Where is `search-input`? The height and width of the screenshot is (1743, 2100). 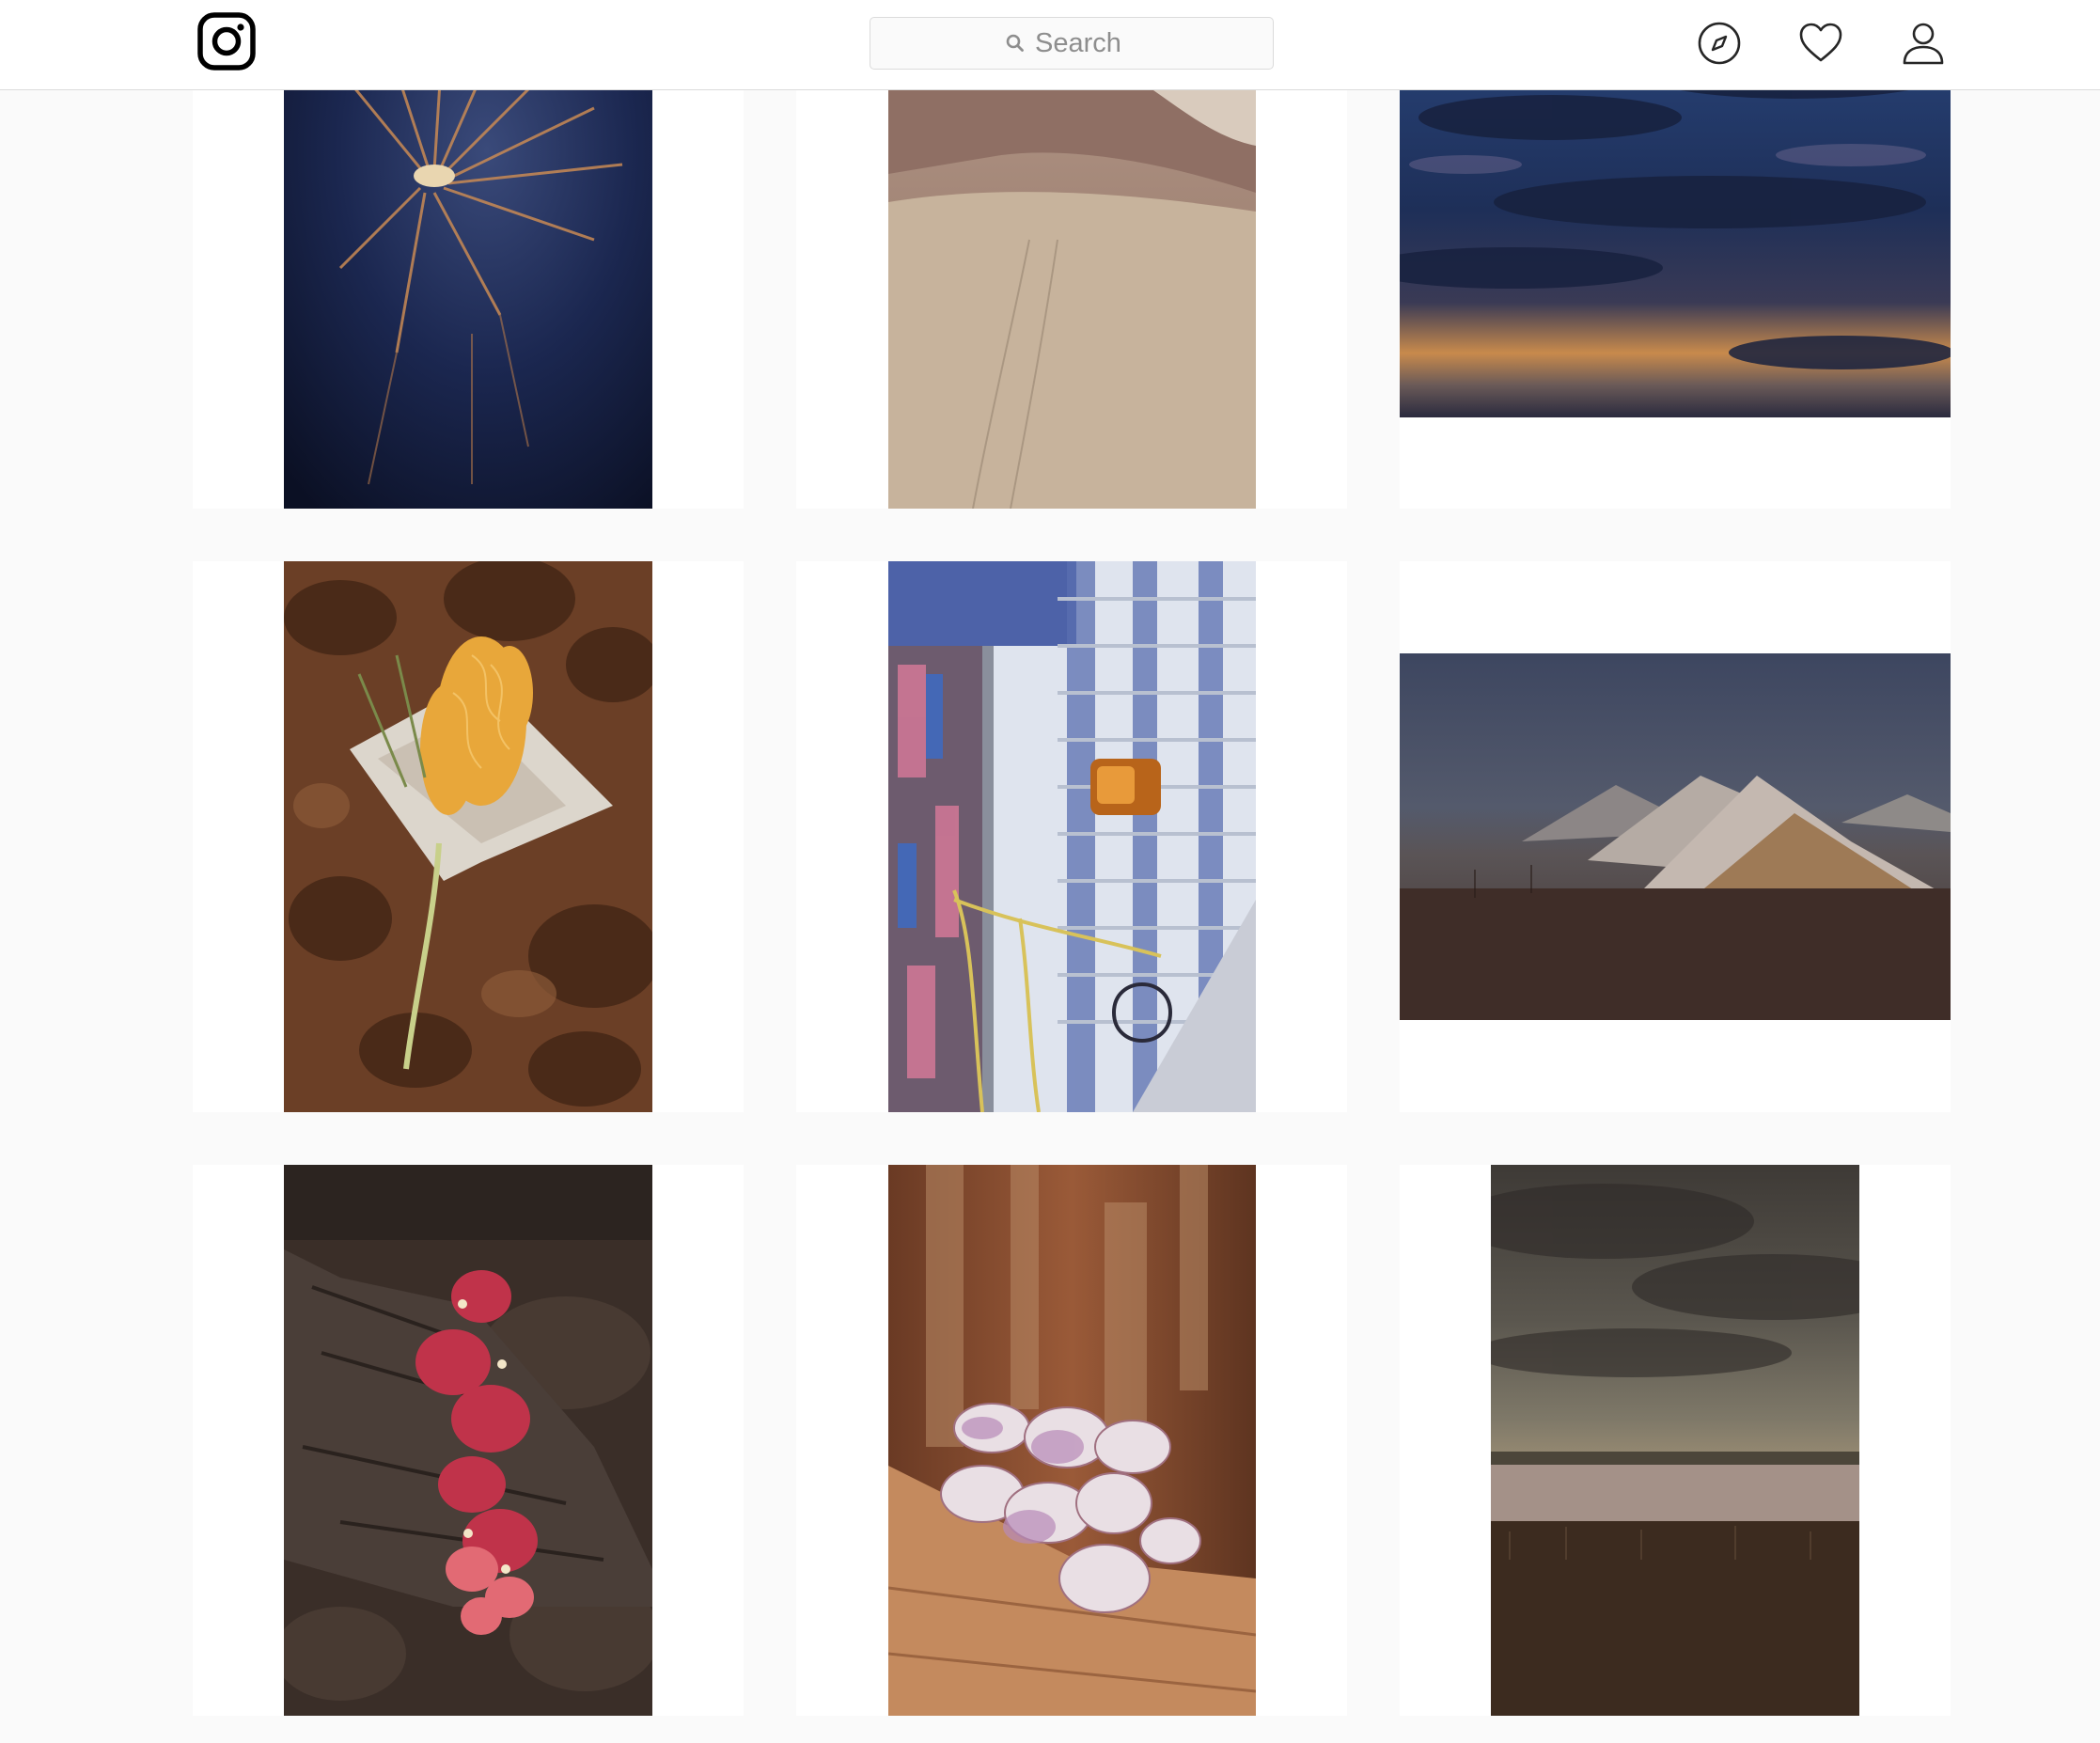
search-input is located at coordinates (1086, 43).